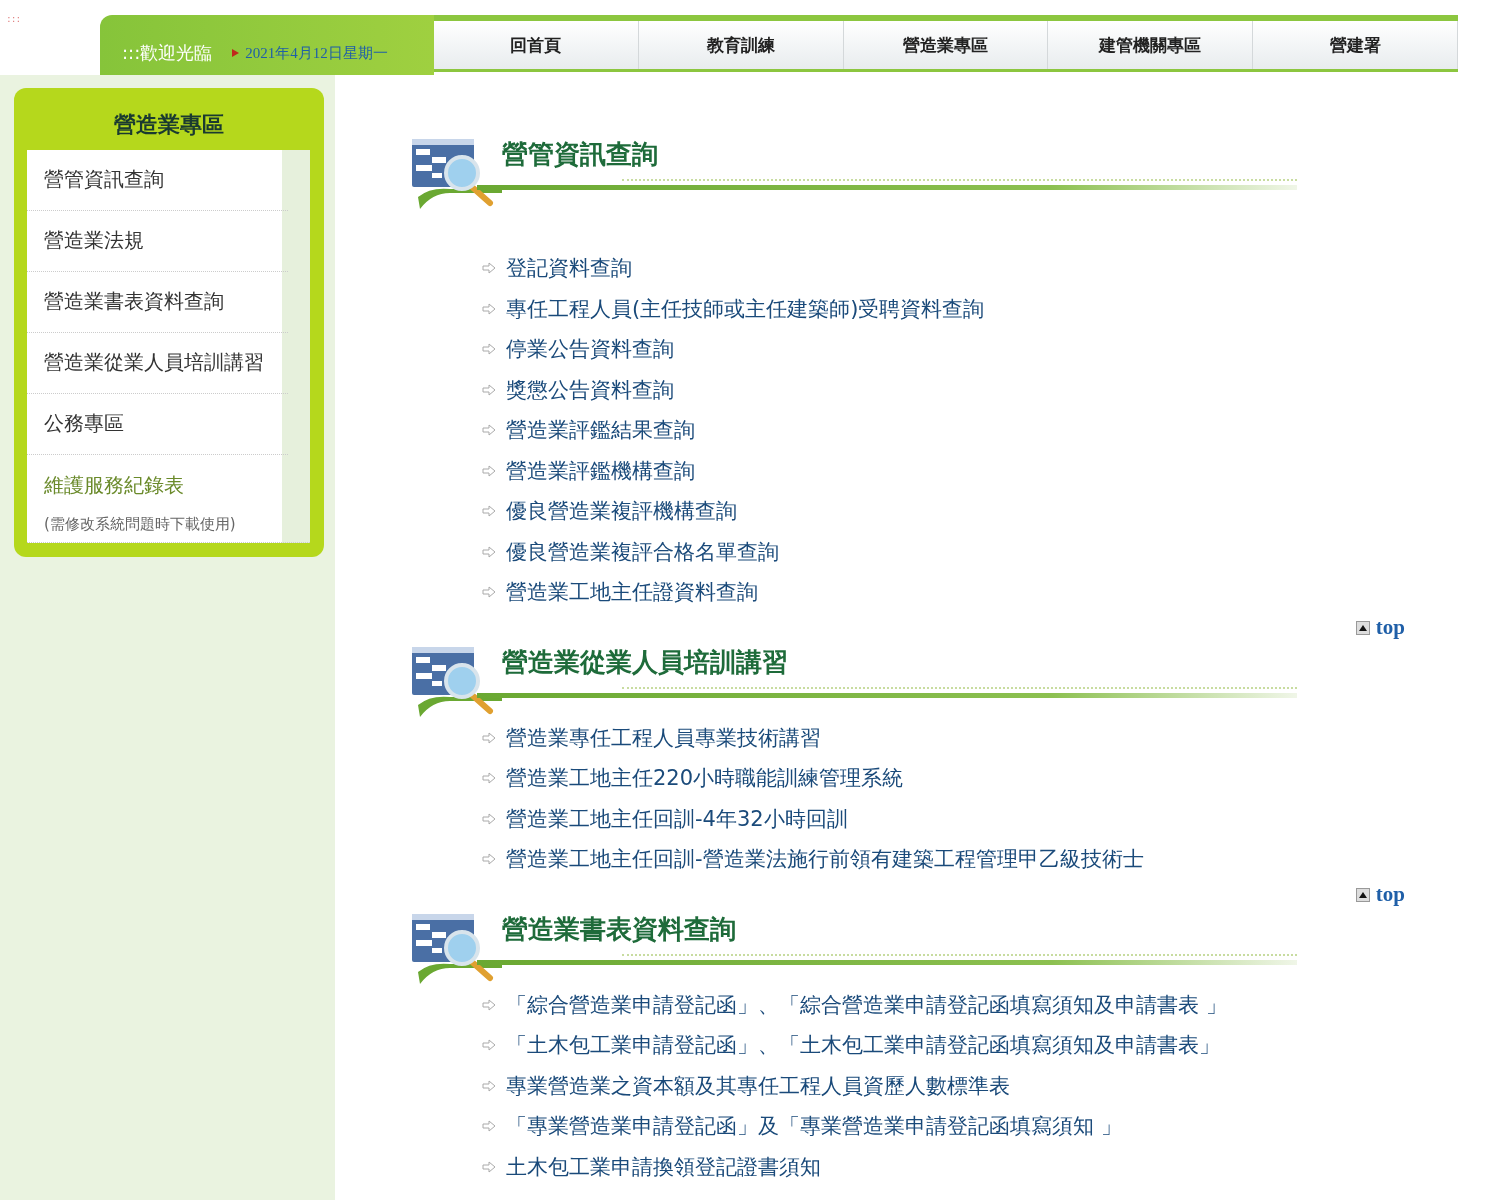 The image size is (1506, 1200). Describe the element at coordinates (825, 859) in the screenshot. I see `section-link: 營造業工地主任回訓-營造業法施行前領有建築工程管理甲乙級技術士` at that location.